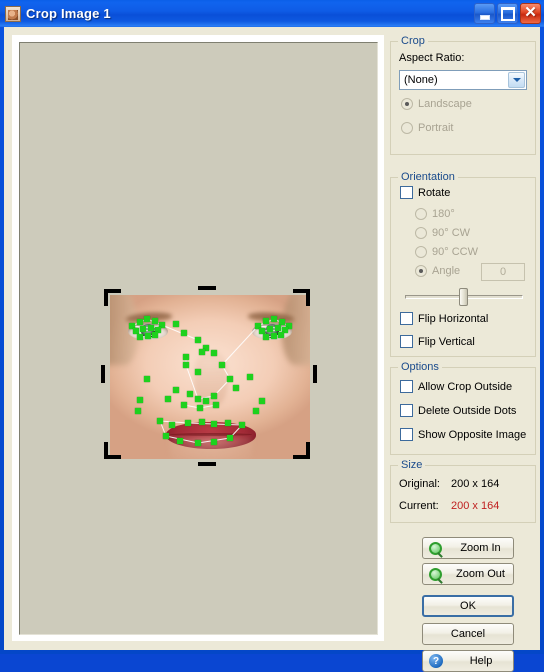  What do you see at coordinates (445, 104) in the screenshot?
I see `radio-landscape-label: Landscape` at bounding box center [445, 104].